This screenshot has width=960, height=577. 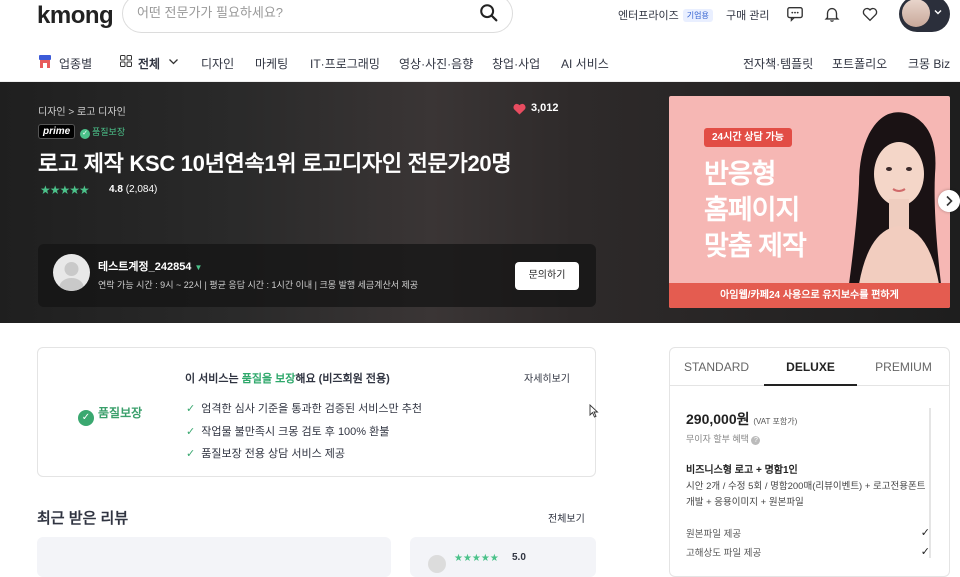 I want to click on nav-item-design: 디자인, so click(x=217, y=63).